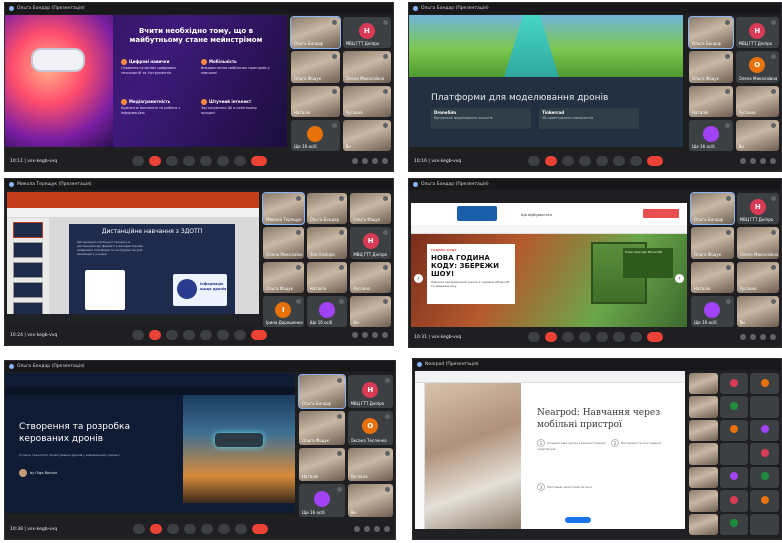  What do you see at coordinates (578, 520) in the screenshot?
I see `continue-button` at bounding box center [578, 520].